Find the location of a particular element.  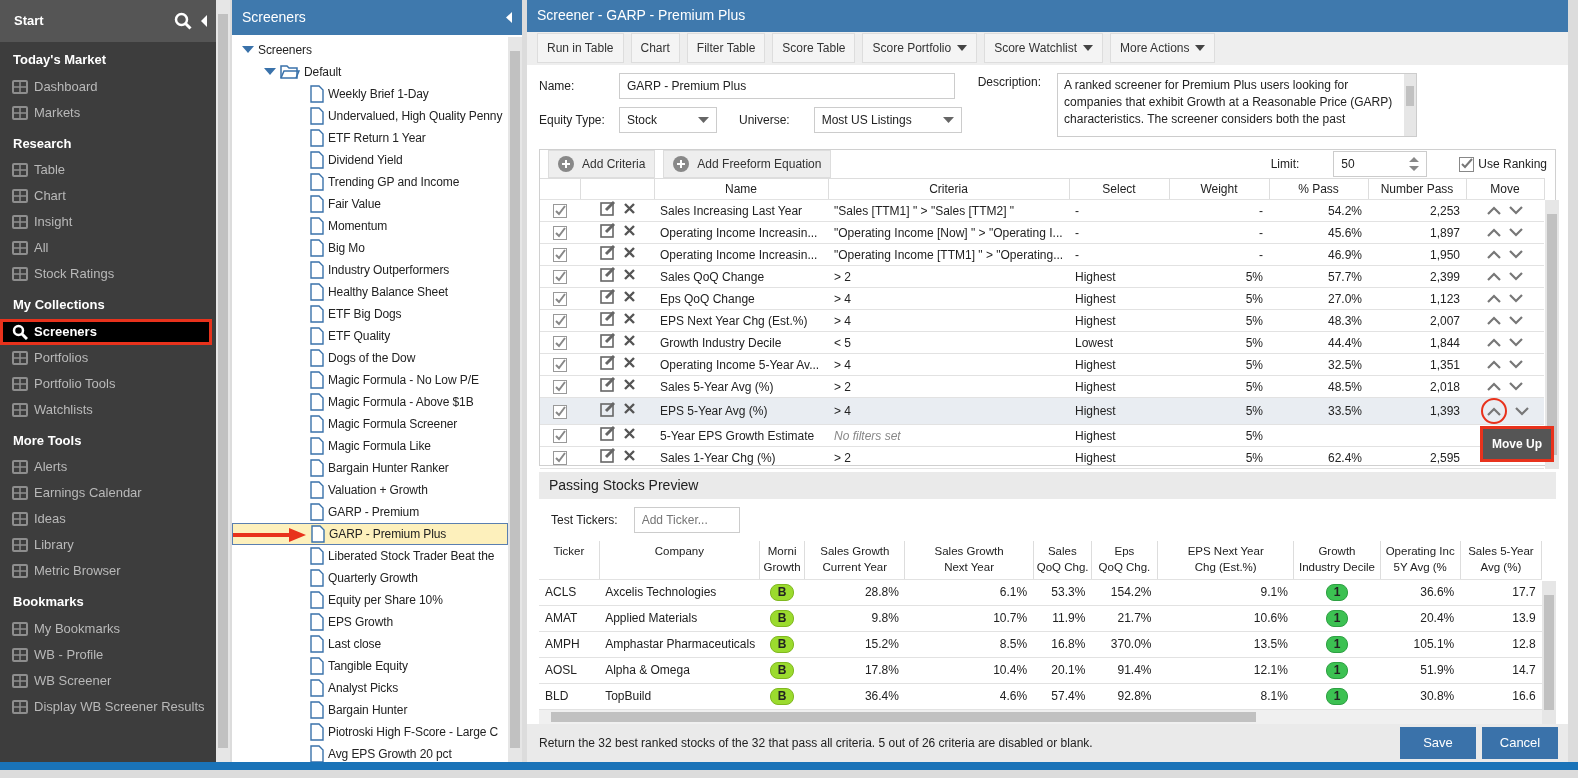

tree-item: Valuation + Growth is located at coordinates (370, 490).